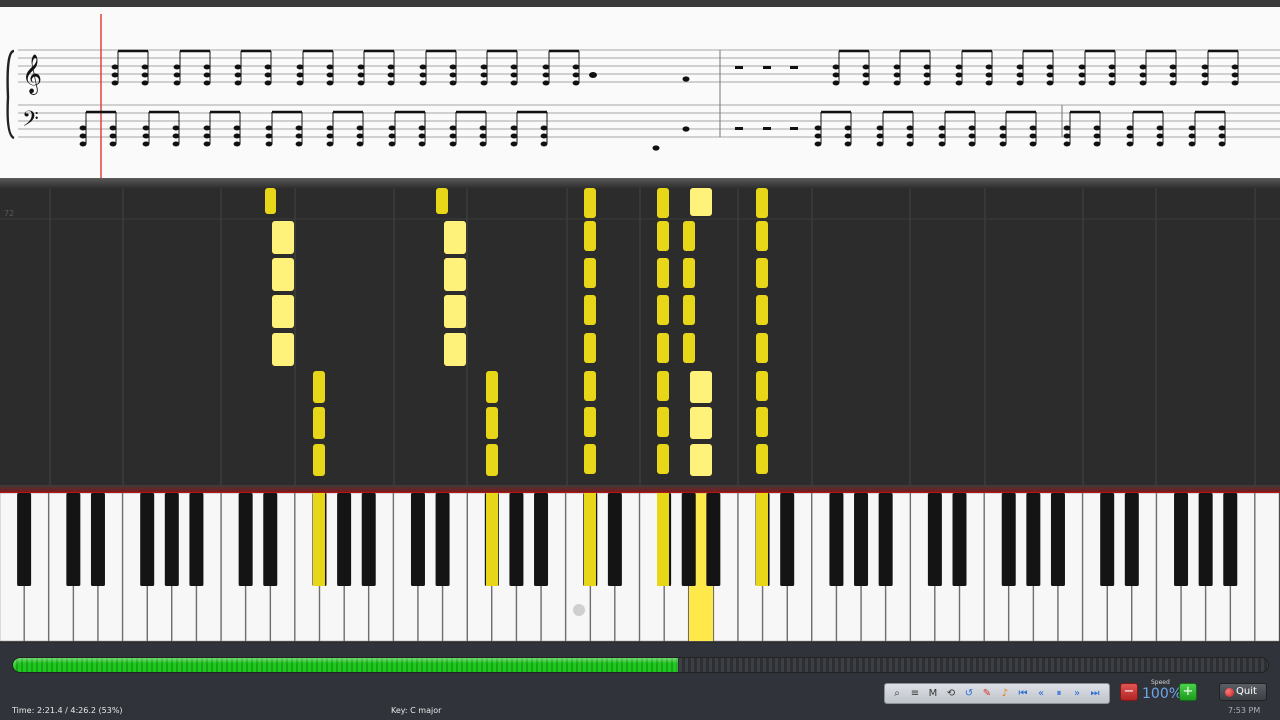  Describe the element at coordinates (1267, 567) in the screenshot. I see `white-key` at that location.